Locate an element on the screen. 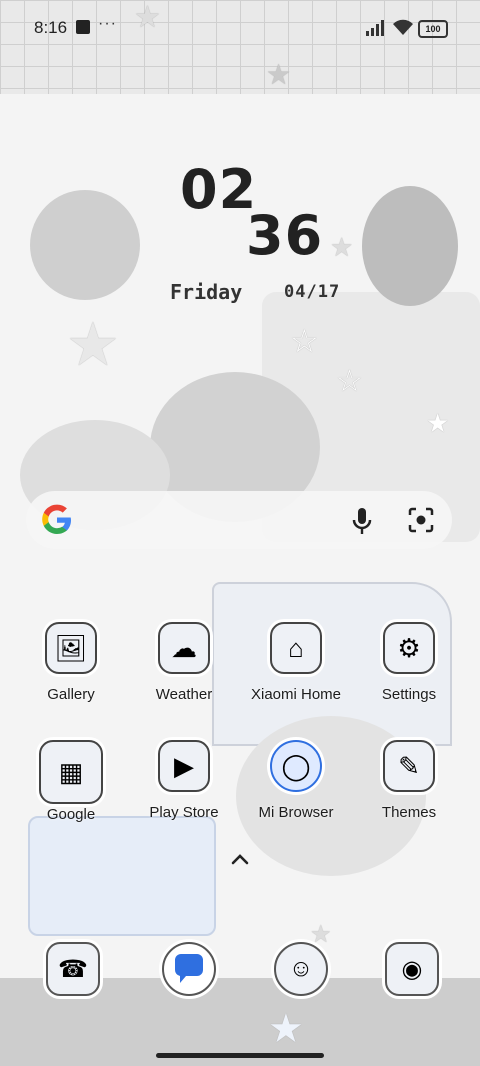 This screenshot has width=480, height=1066. app-drawer-chevron-up-icon is located at coordinates (240, 859).